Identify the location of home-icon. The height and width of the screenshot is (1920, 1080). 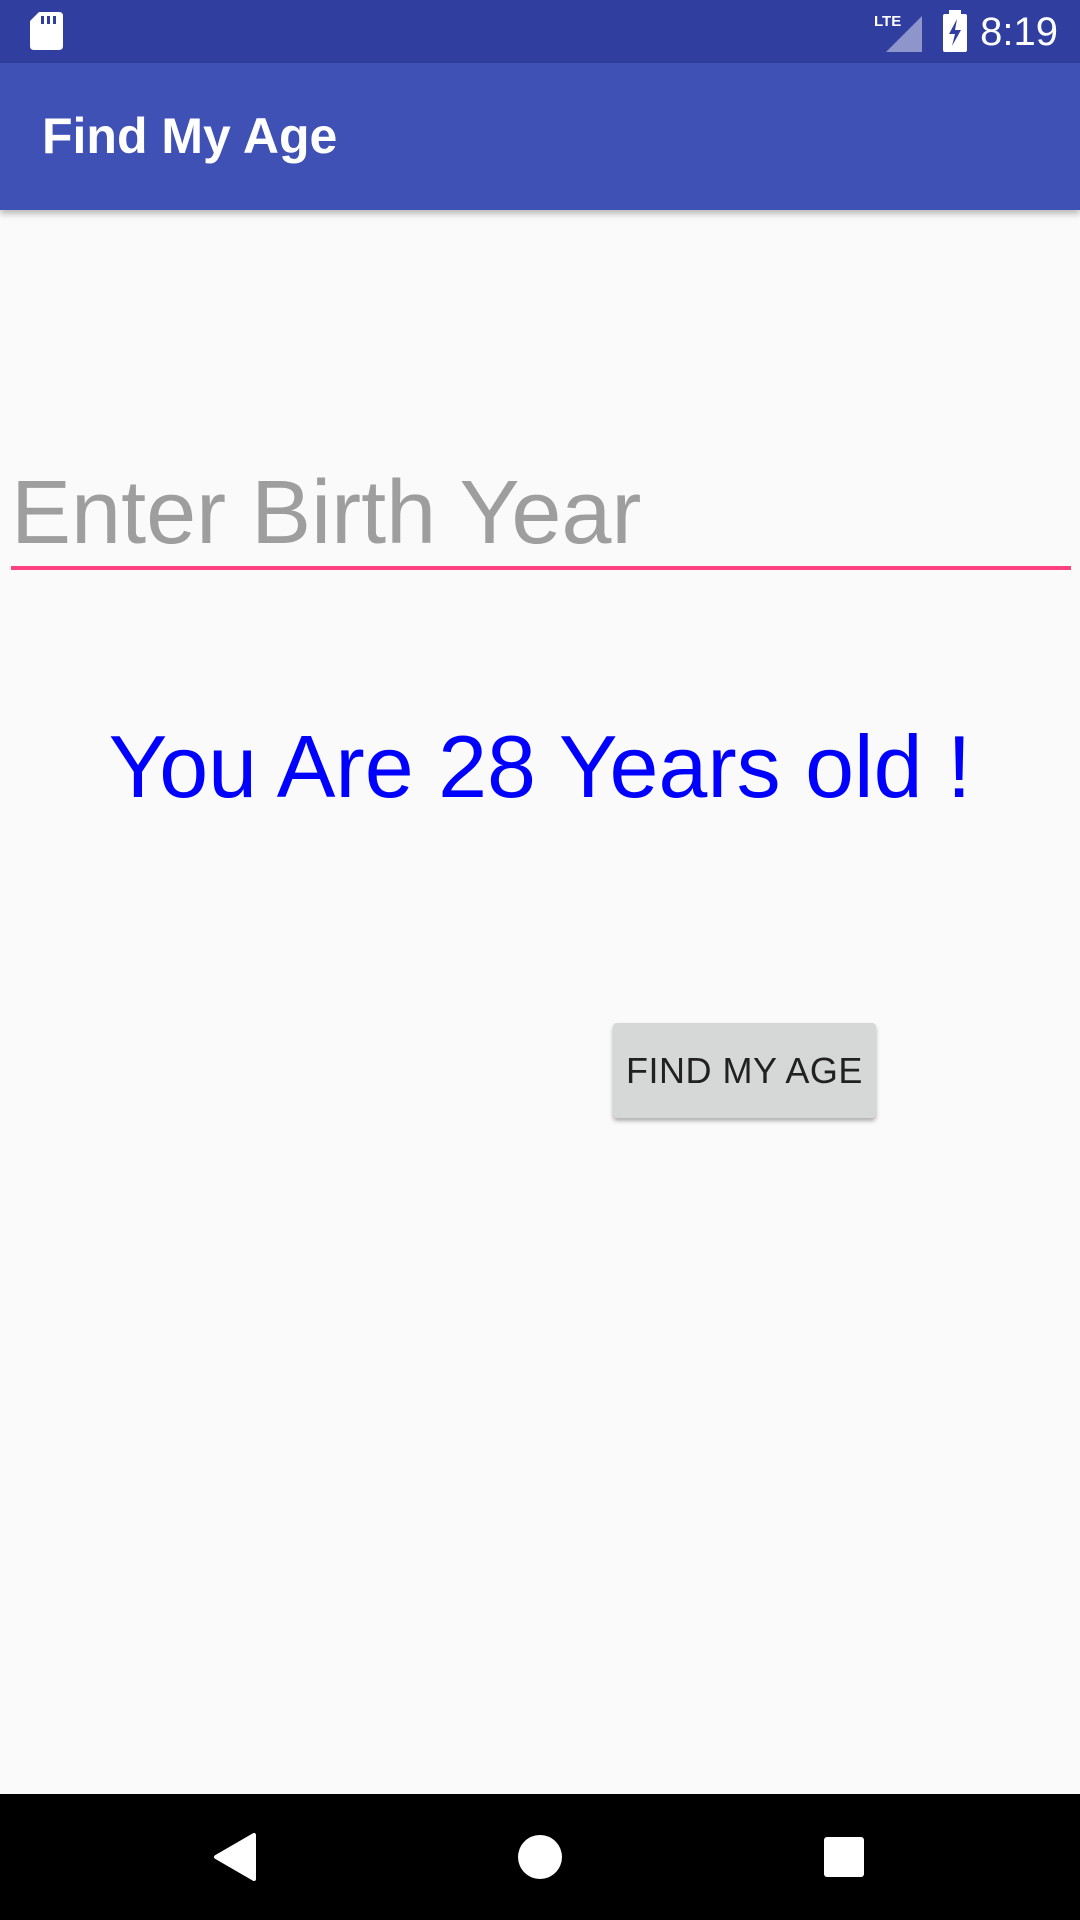
(540, 1857).